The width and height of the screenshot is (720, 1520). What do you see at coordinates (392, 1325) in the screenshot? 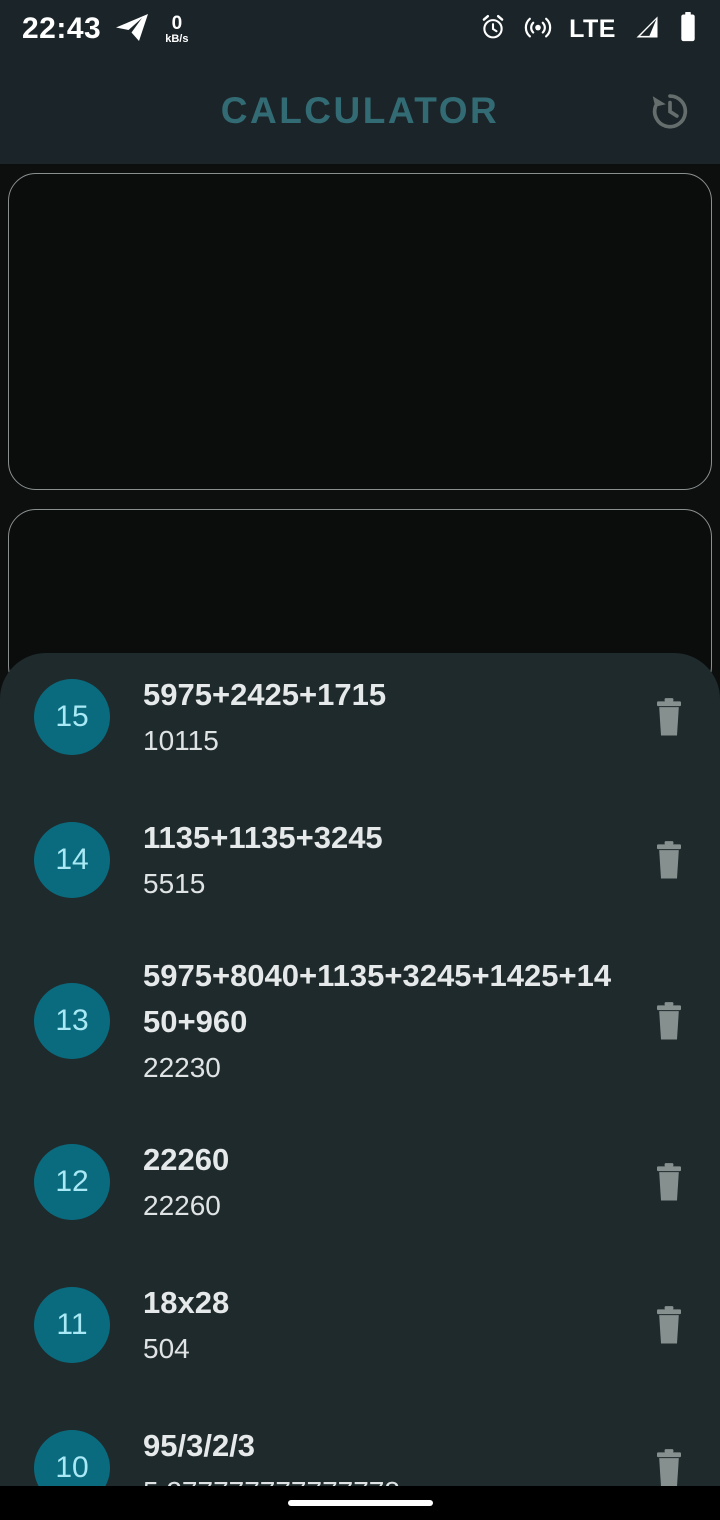
I see `history-item-texts: 18x28 504` at bounding box center [392, 1325].